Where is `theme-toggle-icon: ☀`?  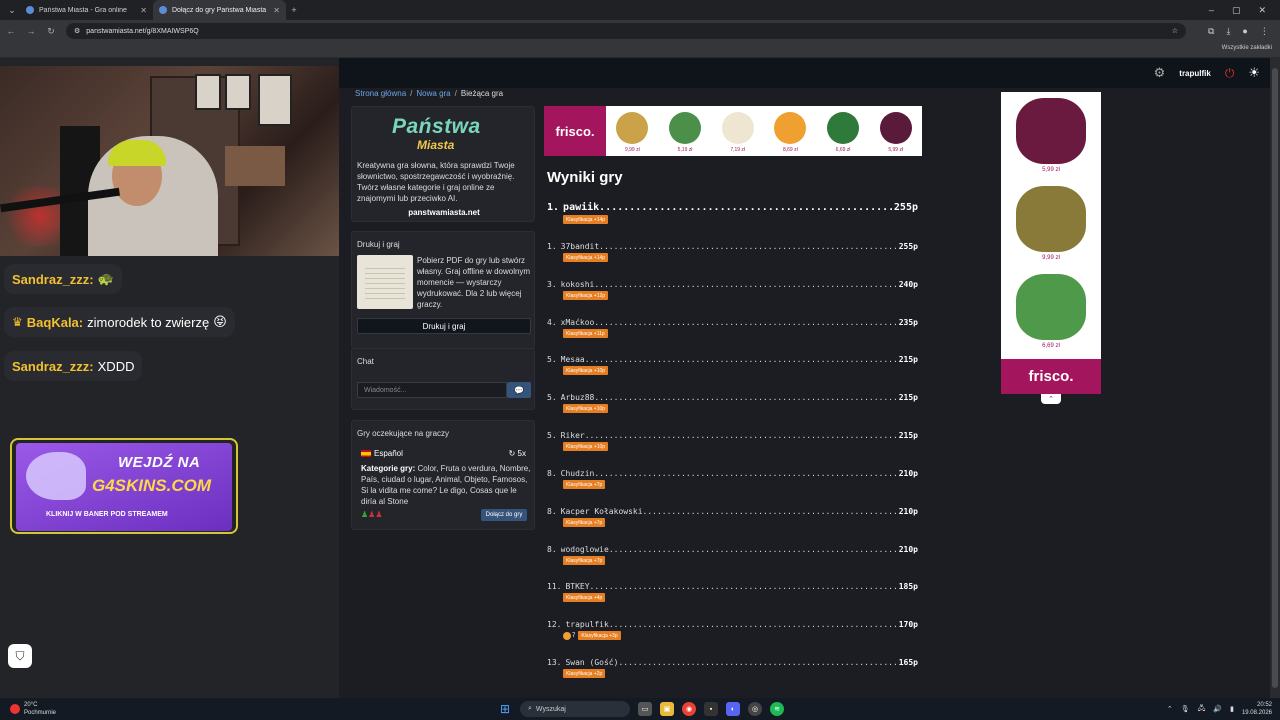 theme-toggle-icon: ☀ is located at coordinates (1254, 73).